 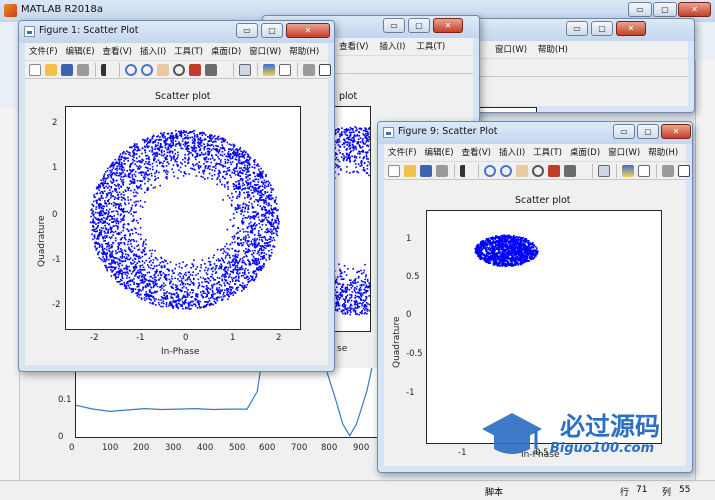 What do you see at coordinates (309, 70) in the screenshot?
I see `hide-tools-icon` at bounding box center [309, 70].